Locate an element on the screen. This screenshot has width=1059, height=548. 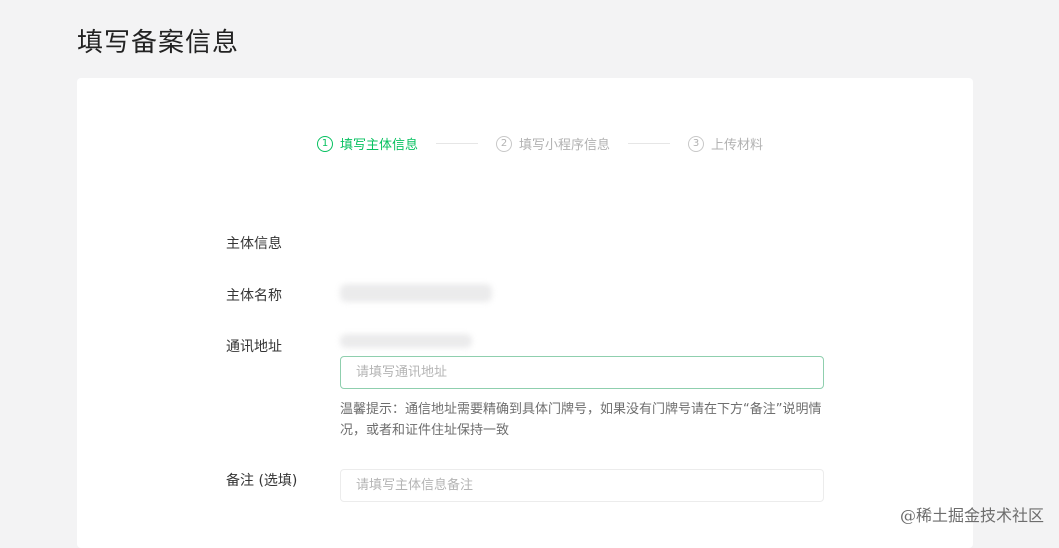
address-value-redacted is located at coordinates (406, 341).